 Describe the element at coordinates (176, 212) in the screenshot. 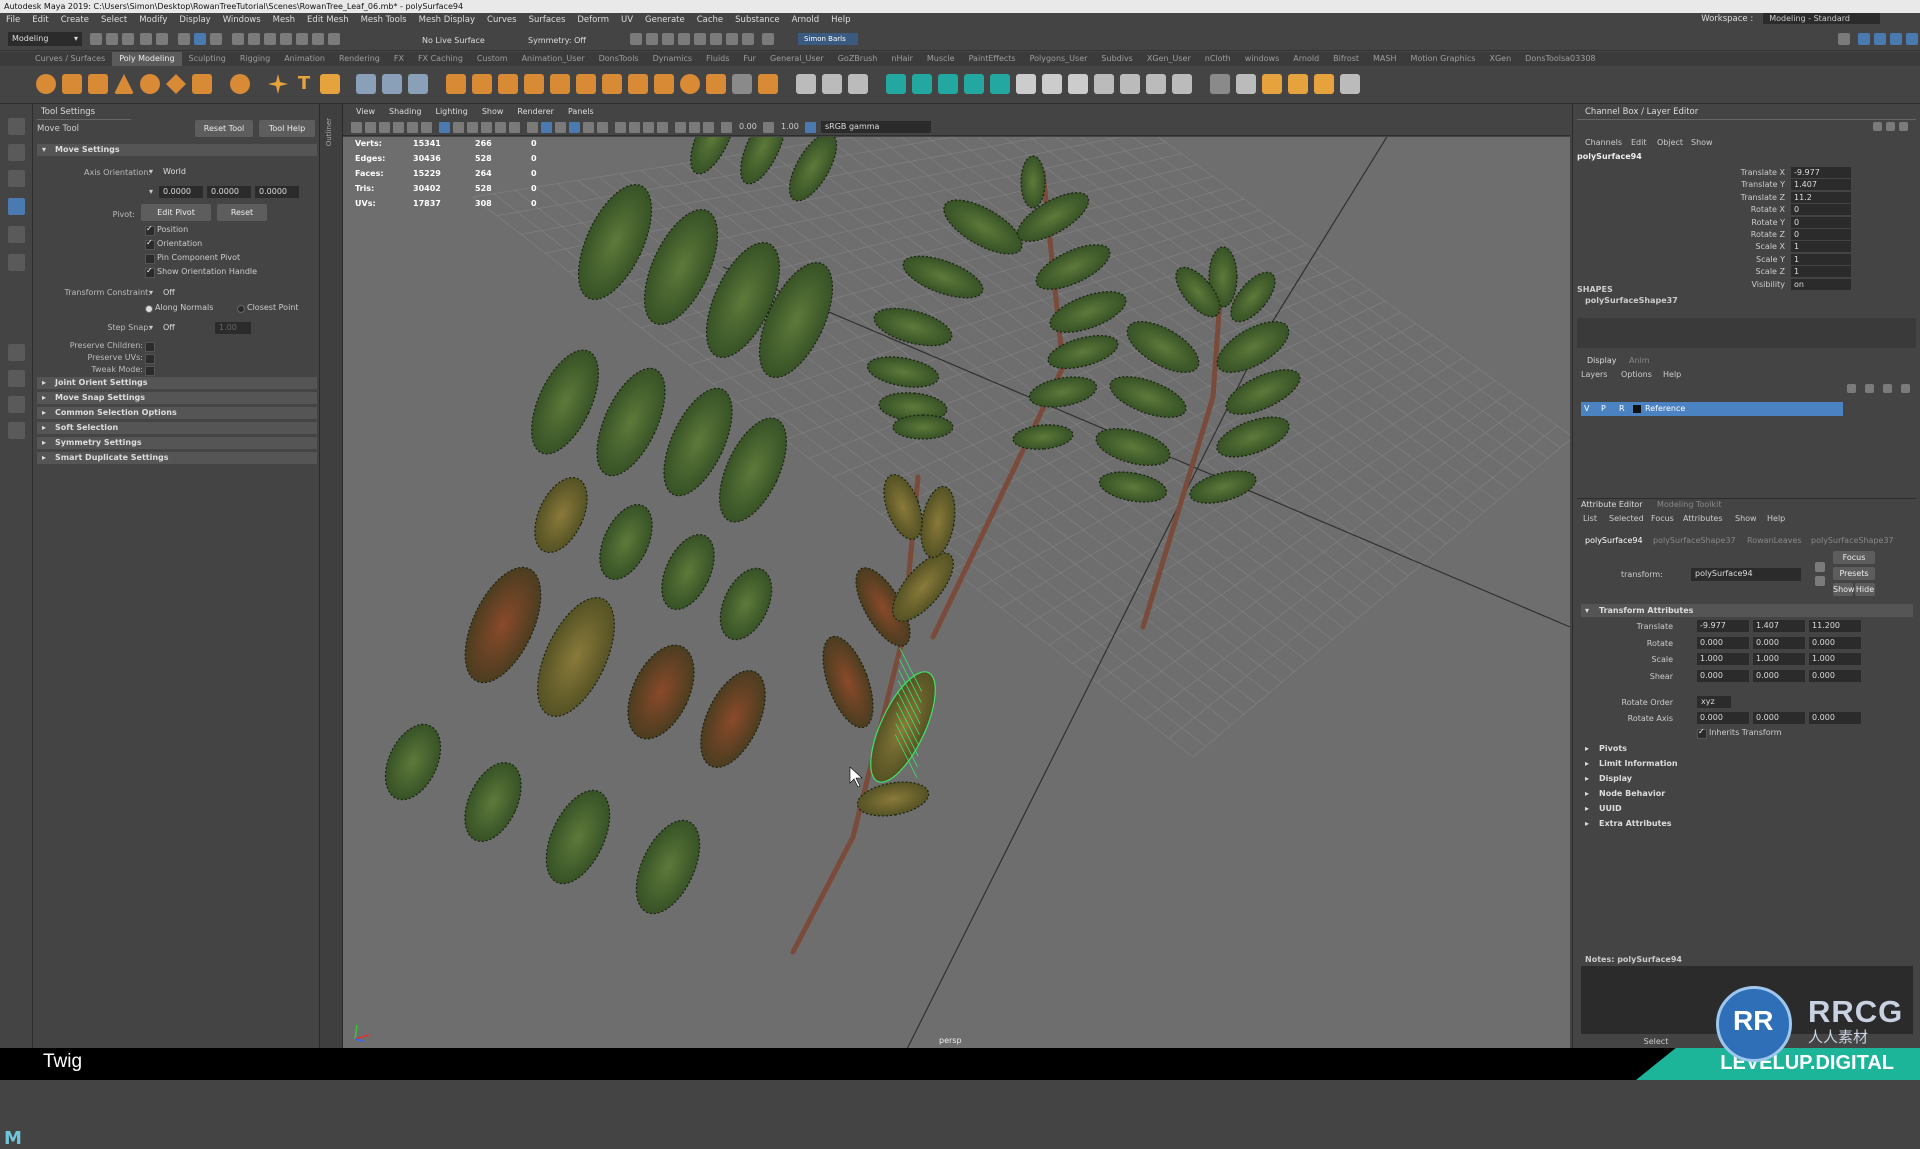

I see `edit-pivot-button: Edit Pivot` at that location.